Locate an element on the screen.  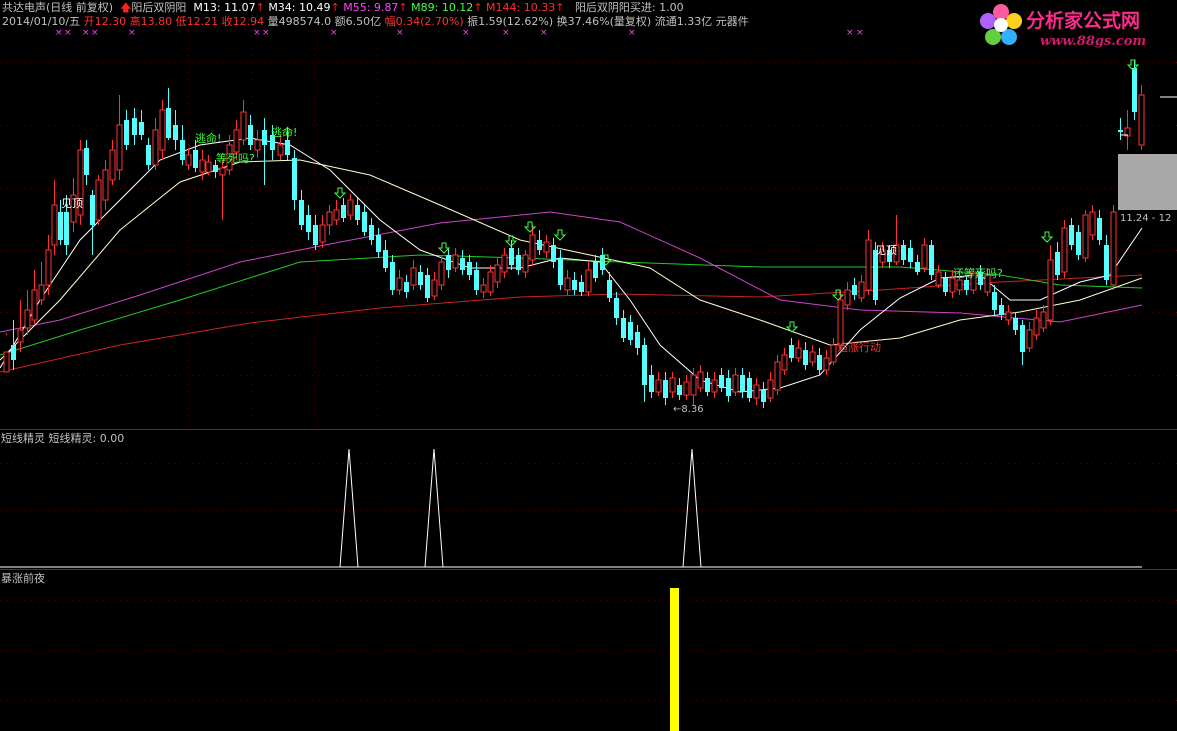
flower-logo-icon is located at coordinates (1001, 24).